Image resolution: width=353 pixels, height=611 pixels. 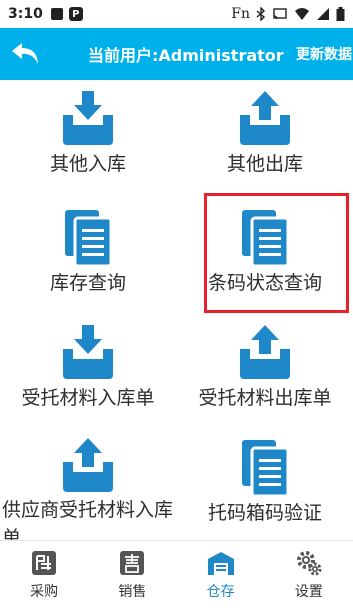 I want to click on menu-item-label: 受托材料出库单, so click(x=265, y=398).